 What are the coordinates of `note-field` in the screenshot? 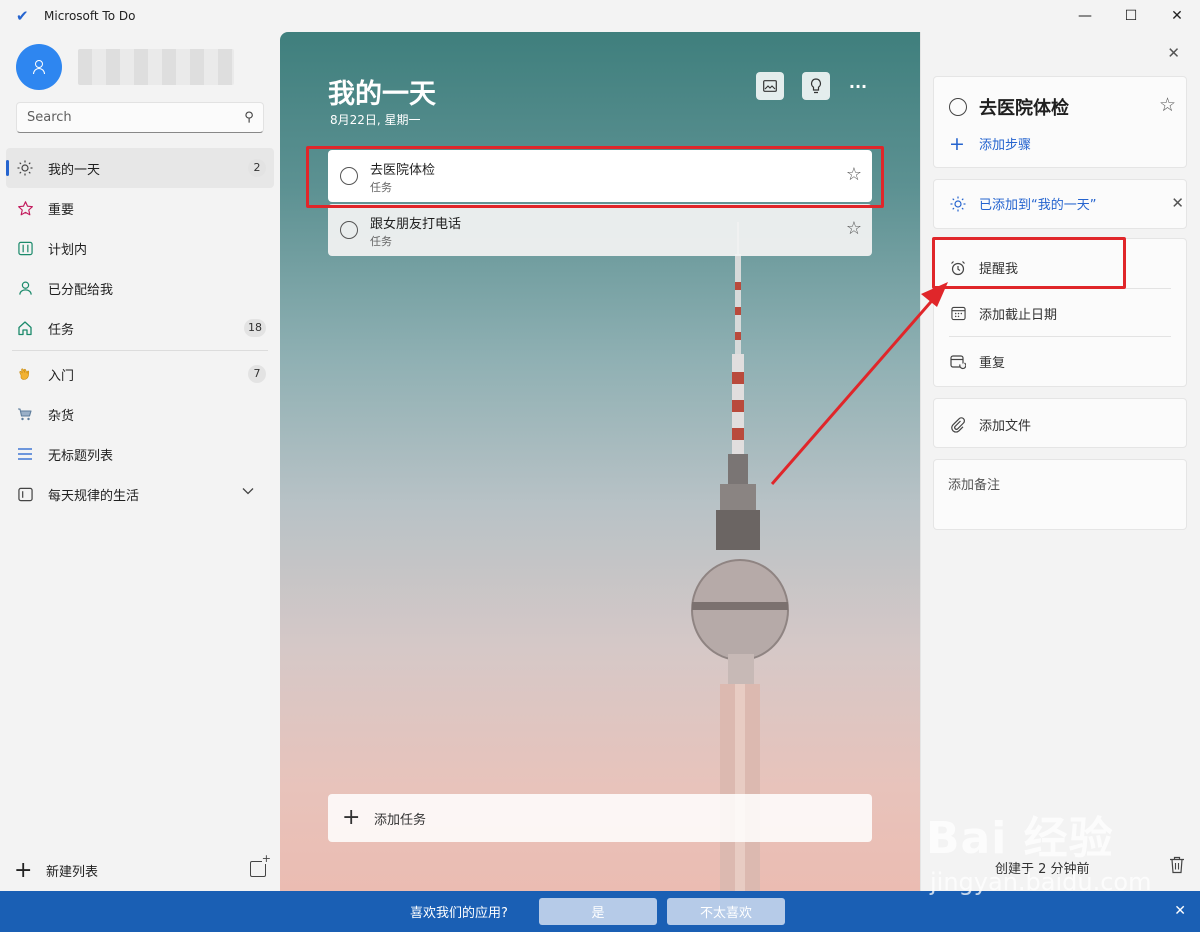 It's located at (1060, 494).